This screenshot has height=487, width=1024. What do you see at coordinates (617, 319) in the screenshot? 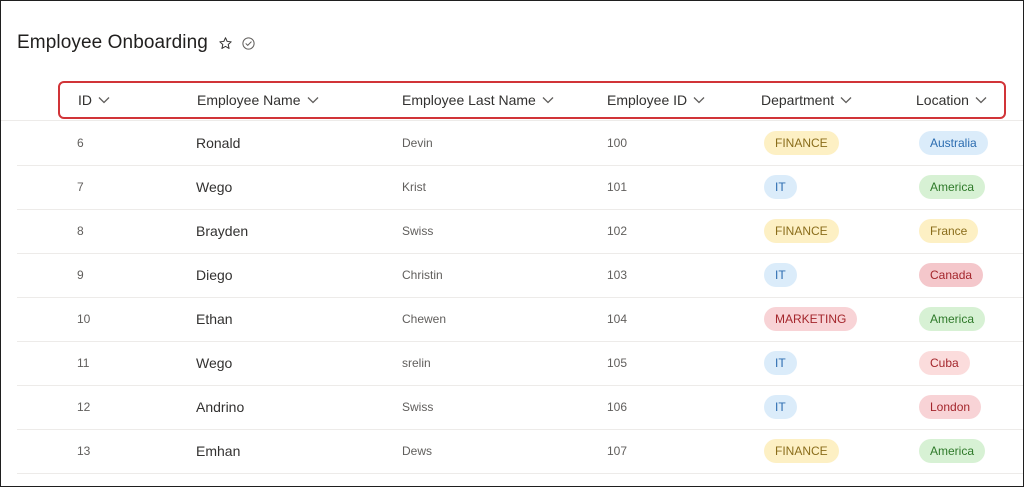
I see `cell-employee-id: 104` at bounding box center [617, 319].